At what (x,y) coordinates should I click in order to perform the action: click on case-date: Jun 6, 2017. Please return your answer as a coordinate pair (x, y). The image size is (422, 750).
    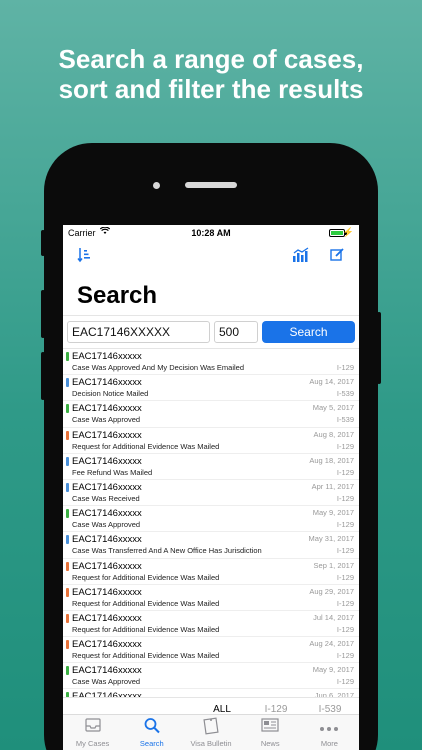
    Looking at the image, I should click on (334, 694).